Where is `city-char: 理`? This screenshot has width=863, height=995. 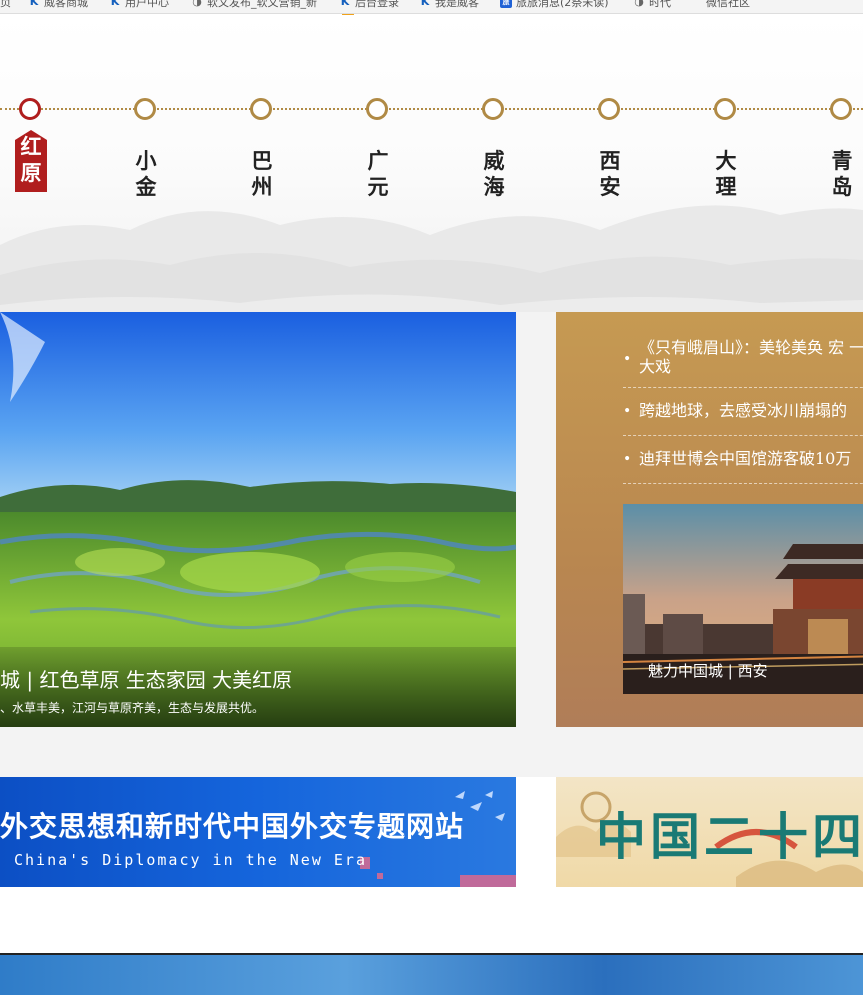
city-char: 理 is located at coordinates (726, 187).